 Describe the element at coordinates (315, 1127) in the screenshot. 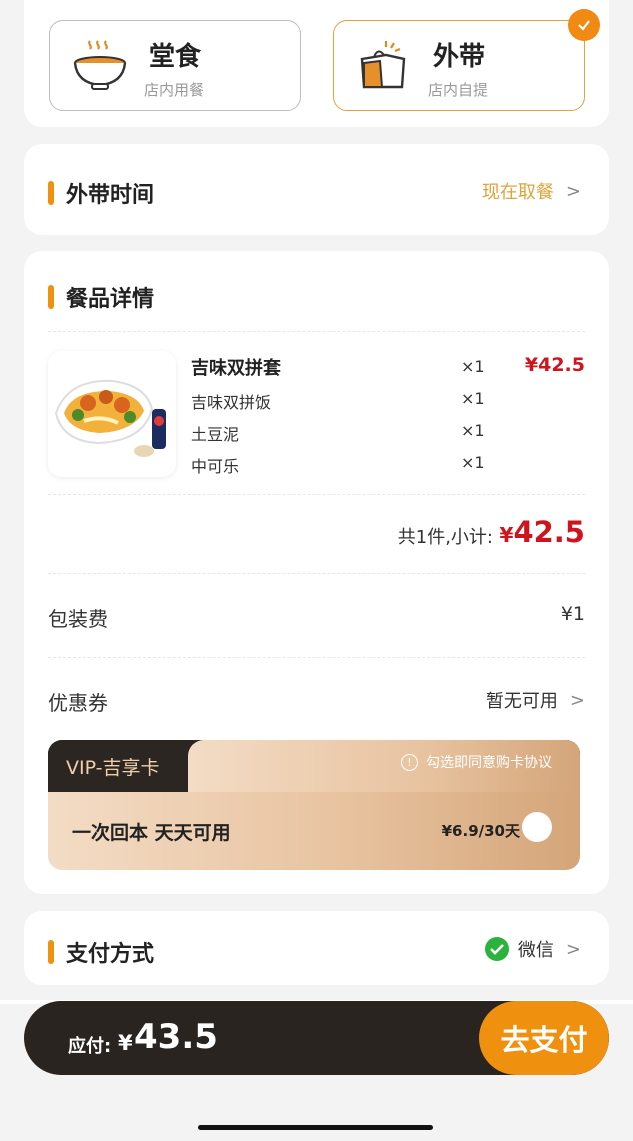

I see `home-indicator` at that location.